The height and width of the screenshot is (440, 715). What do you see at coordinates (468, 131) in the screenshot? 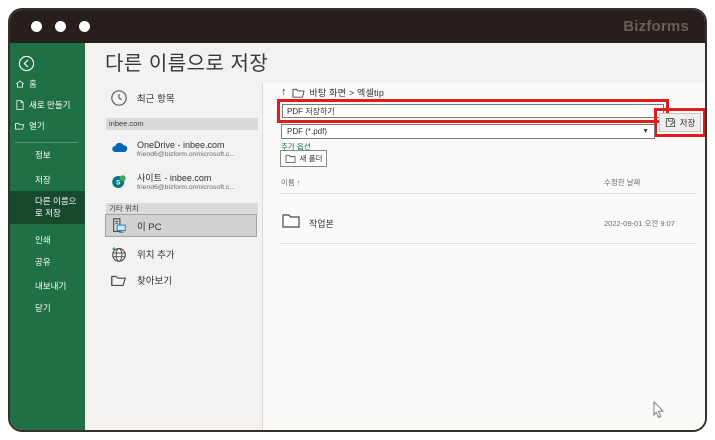
I see `filetype-dropdown: PDF (*.pdf) ▼` at bounding box center [468, 131].